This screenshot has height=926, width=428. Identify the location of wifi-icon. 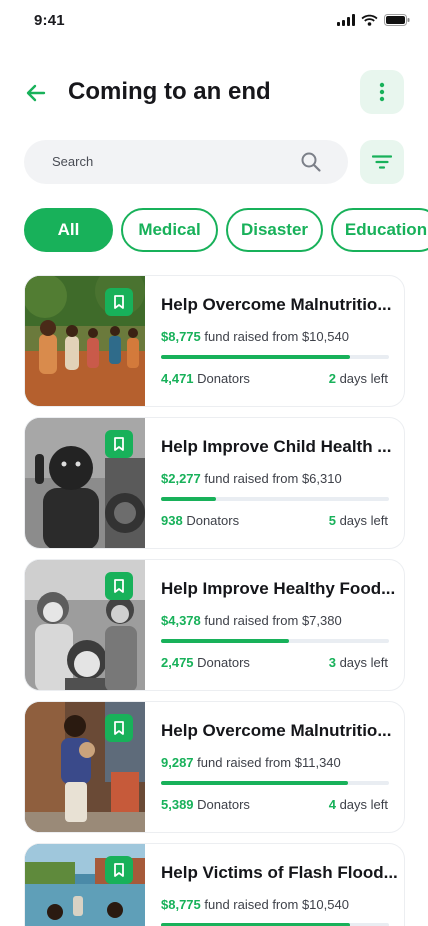
(369, 20).